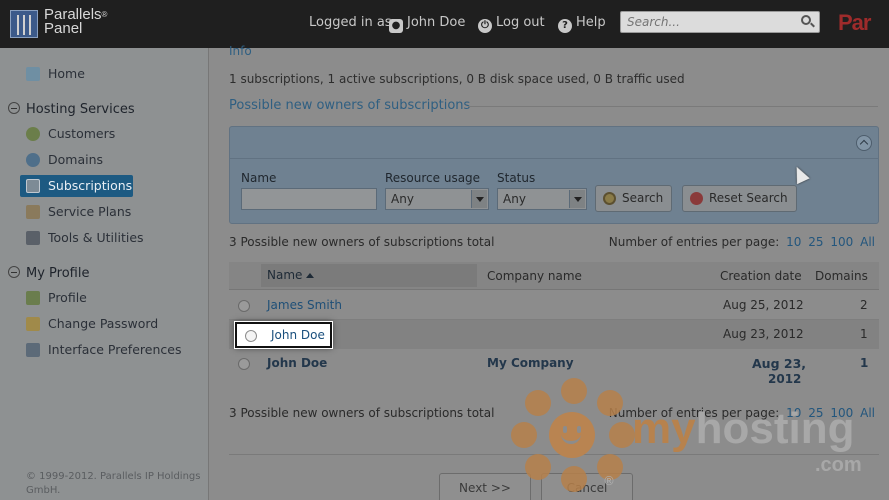 The height and width of the screenshot is (500, 889). I want to click on table-header: Name Company name Creation date Domains, so click(554, 276).